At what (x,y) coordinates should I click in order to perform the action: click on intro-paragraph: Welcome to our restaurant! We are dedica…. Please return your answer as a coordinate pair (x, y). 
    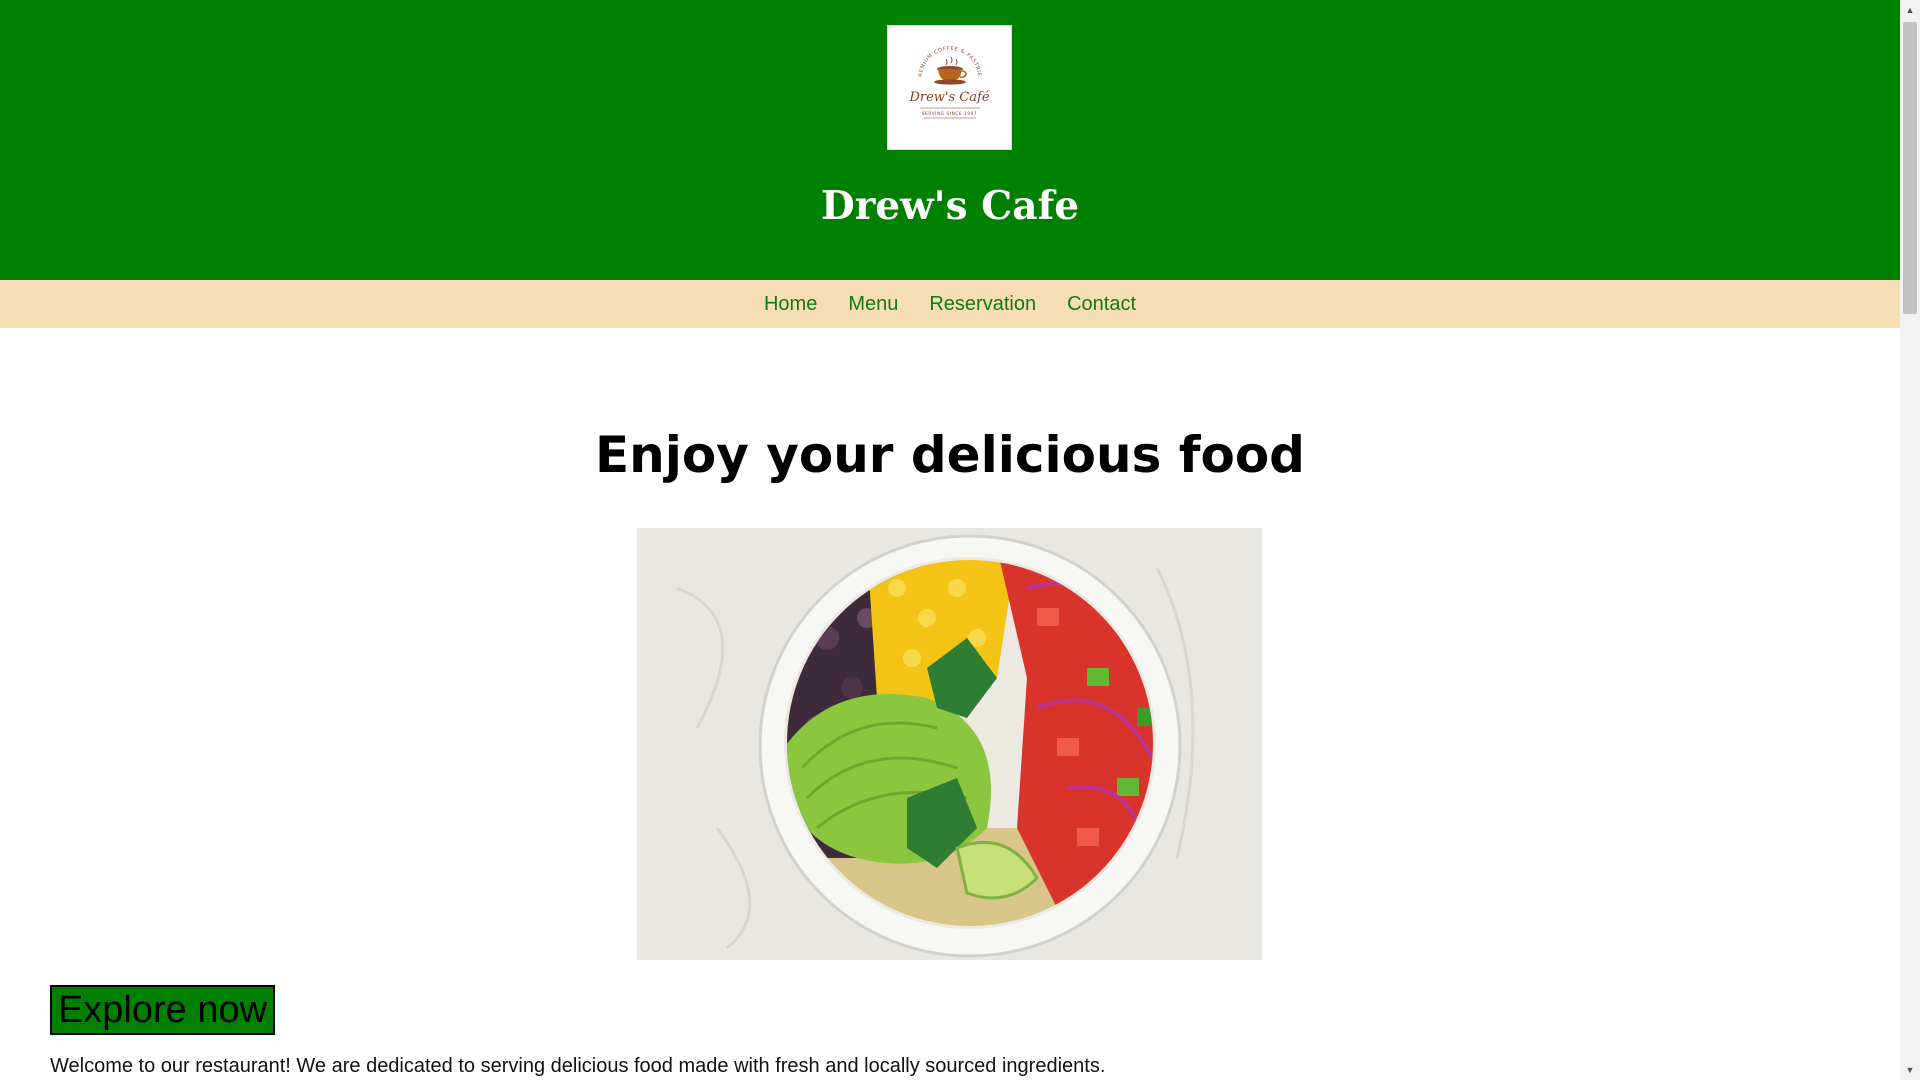
    Looking at the image, I should click on (578, 1066).